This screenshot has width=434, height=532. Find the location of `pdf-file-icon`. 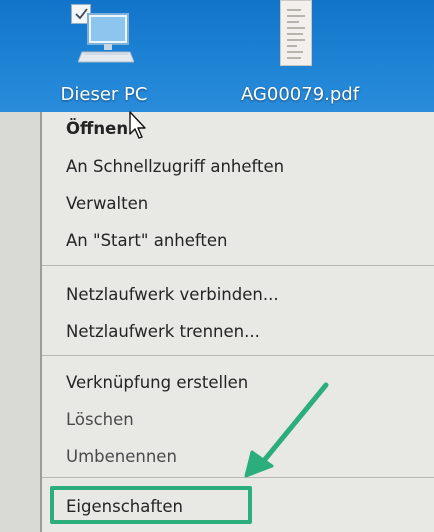

pdf-file-icon is located at coordinates (296, 33).